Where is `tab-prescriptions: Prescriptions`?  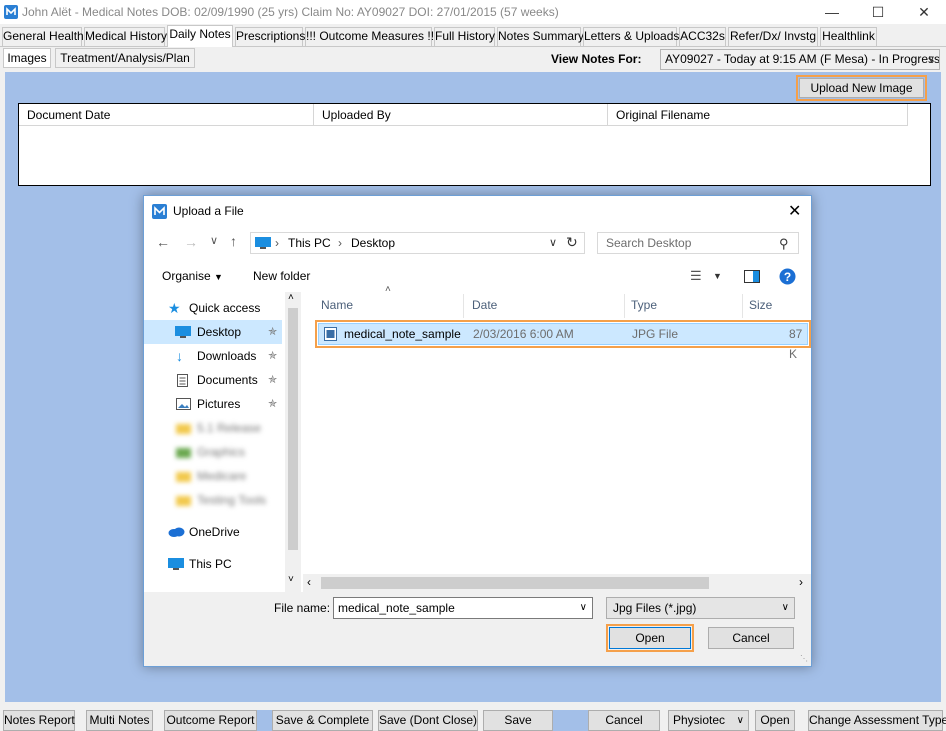 tab-prescriptions: Prescriptions is located at coordinates (270, 36).